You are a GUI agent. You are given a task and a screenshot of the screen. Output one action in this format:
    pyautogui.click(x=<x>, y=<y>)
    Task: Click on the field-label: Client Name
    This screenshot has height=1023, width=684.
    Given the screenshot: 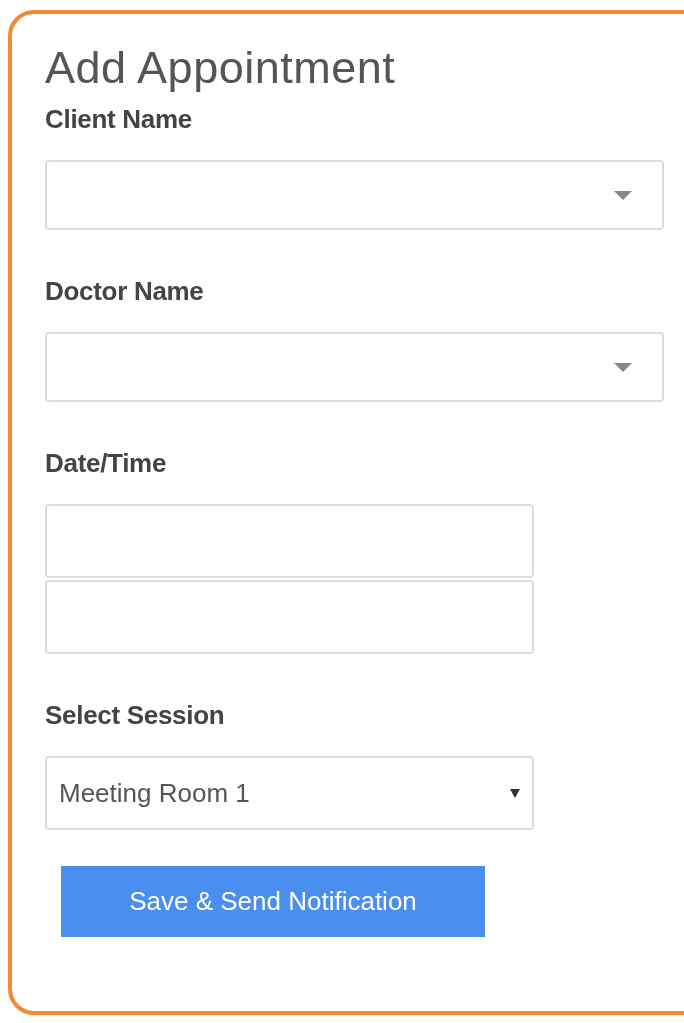 What is the action you would take?
    pyautogui.click(x=119, y=119)
    